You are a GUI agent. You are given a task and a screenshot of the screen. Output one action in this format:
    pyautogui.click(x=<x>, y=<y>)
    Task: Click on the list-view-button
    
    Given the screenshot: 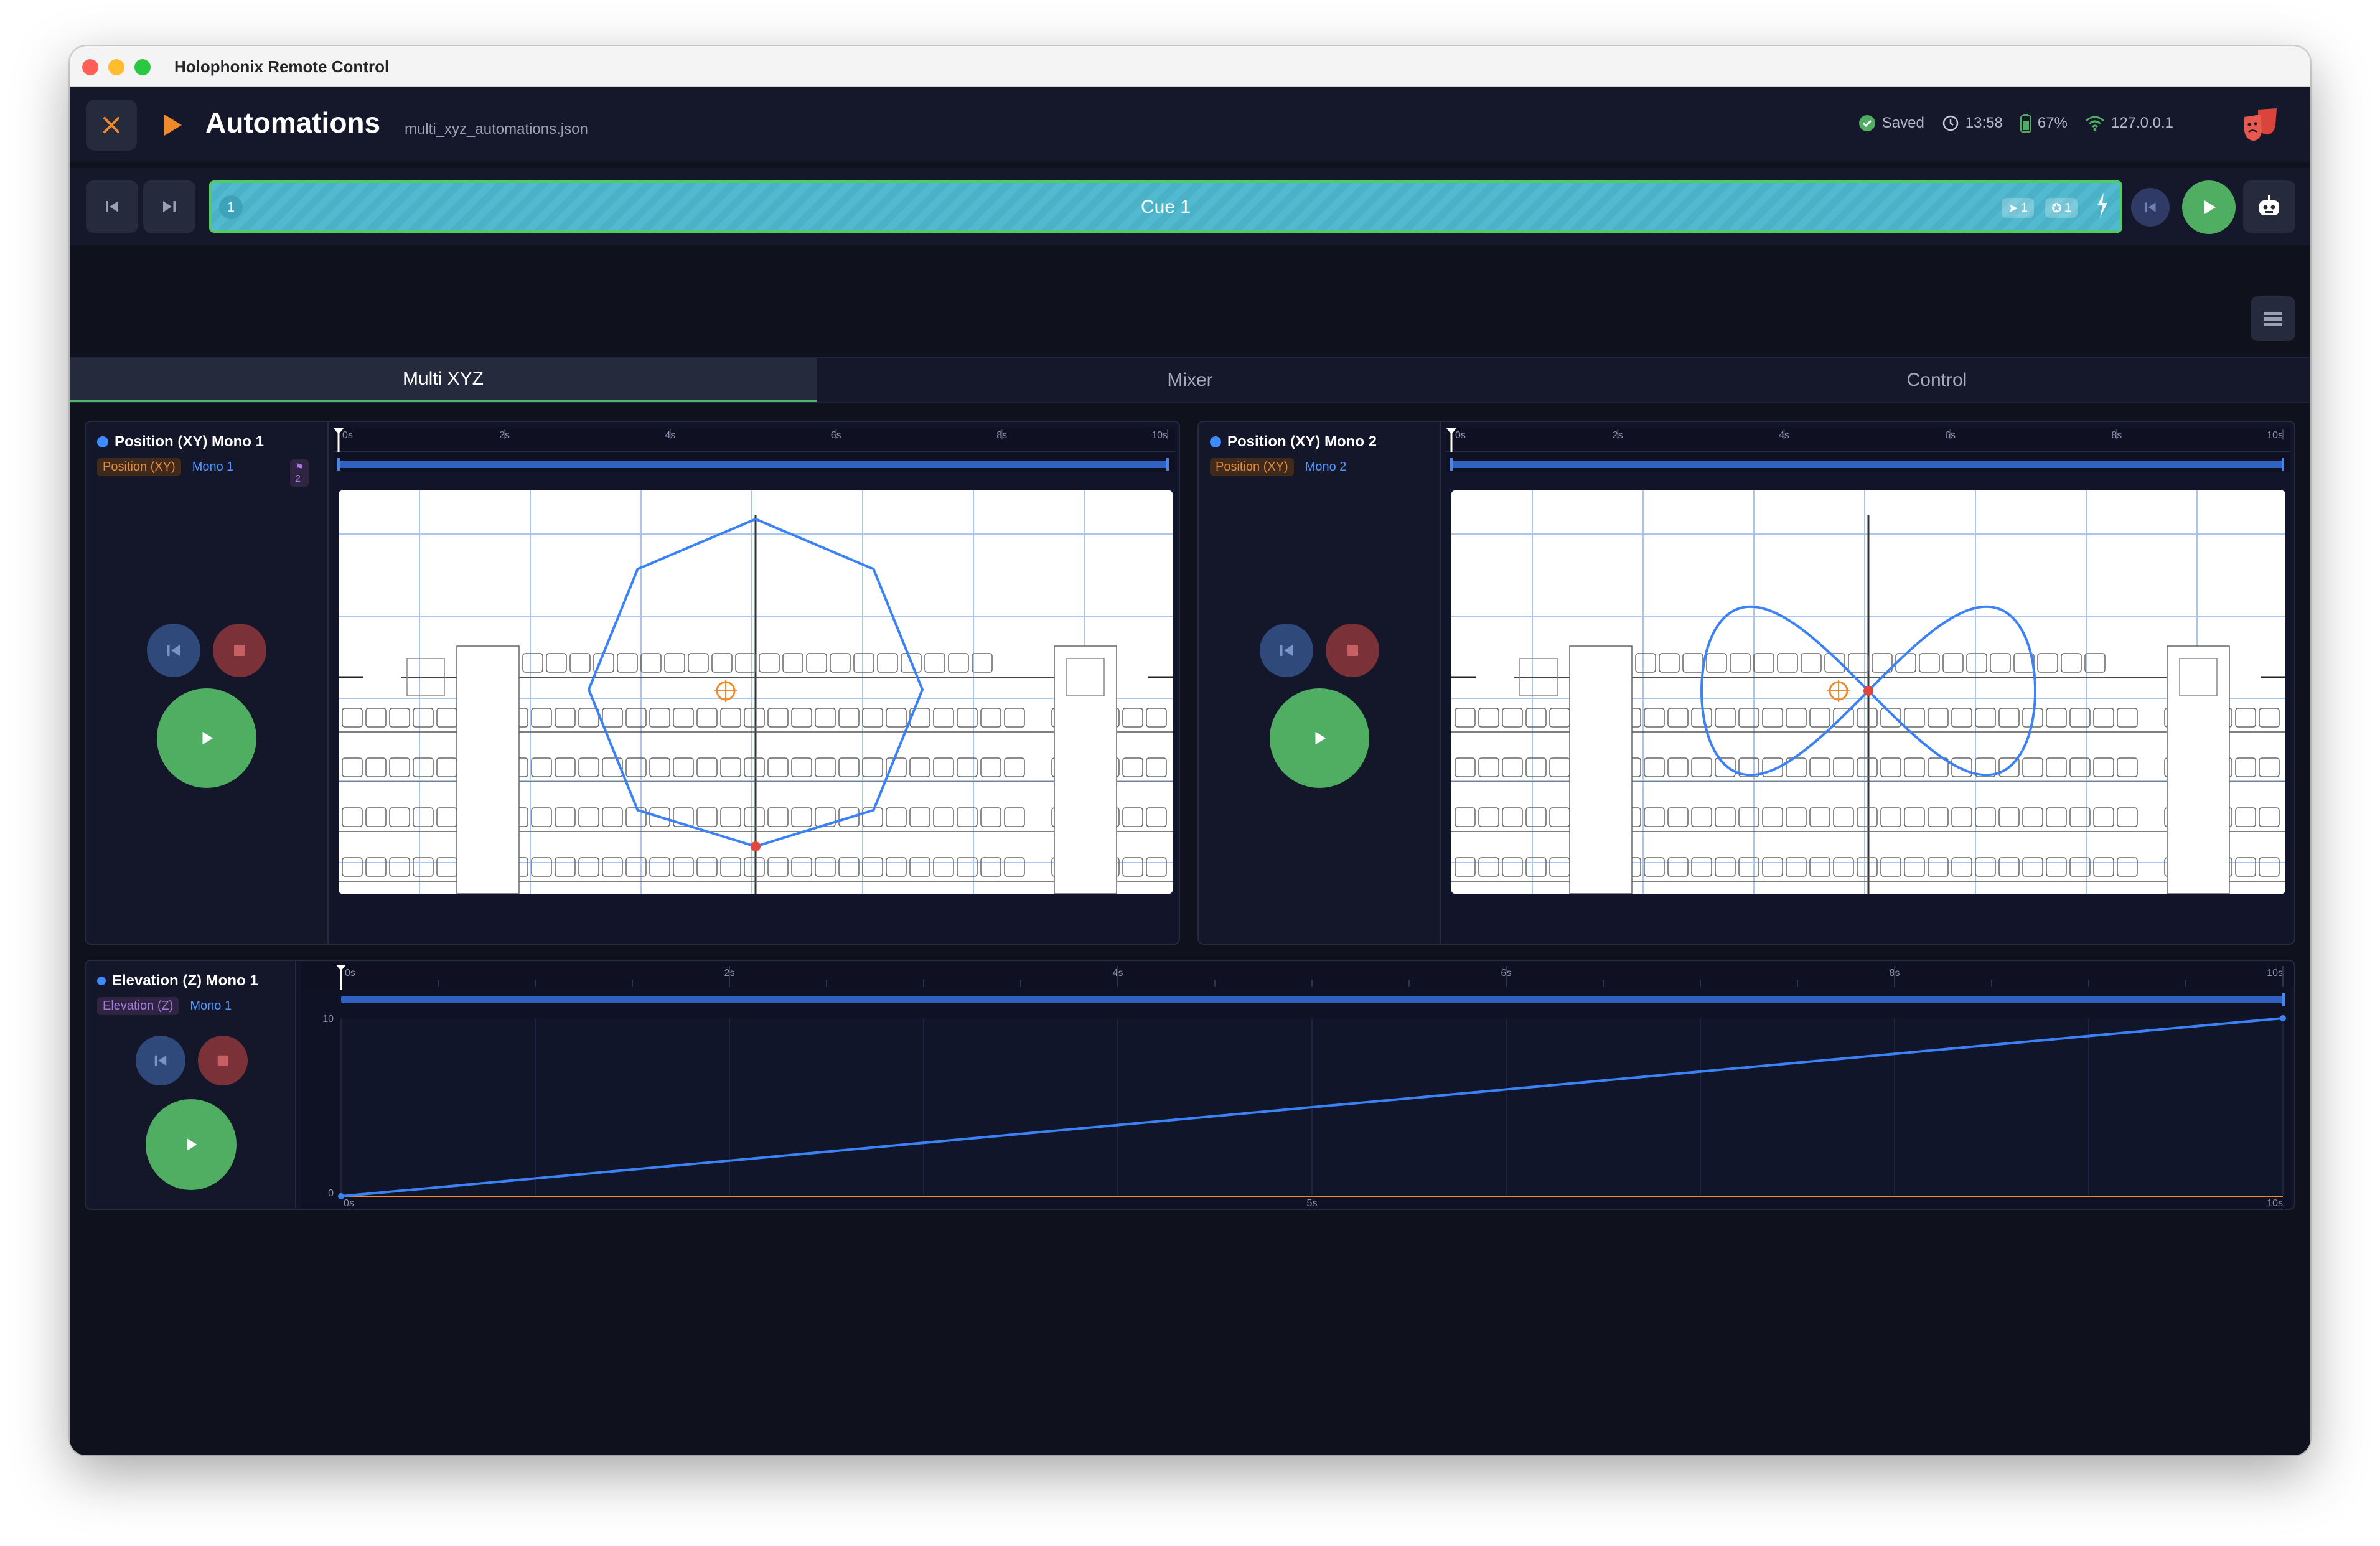 What is the action you would take?
    pyautogui.click(x=2273, y=318)
    